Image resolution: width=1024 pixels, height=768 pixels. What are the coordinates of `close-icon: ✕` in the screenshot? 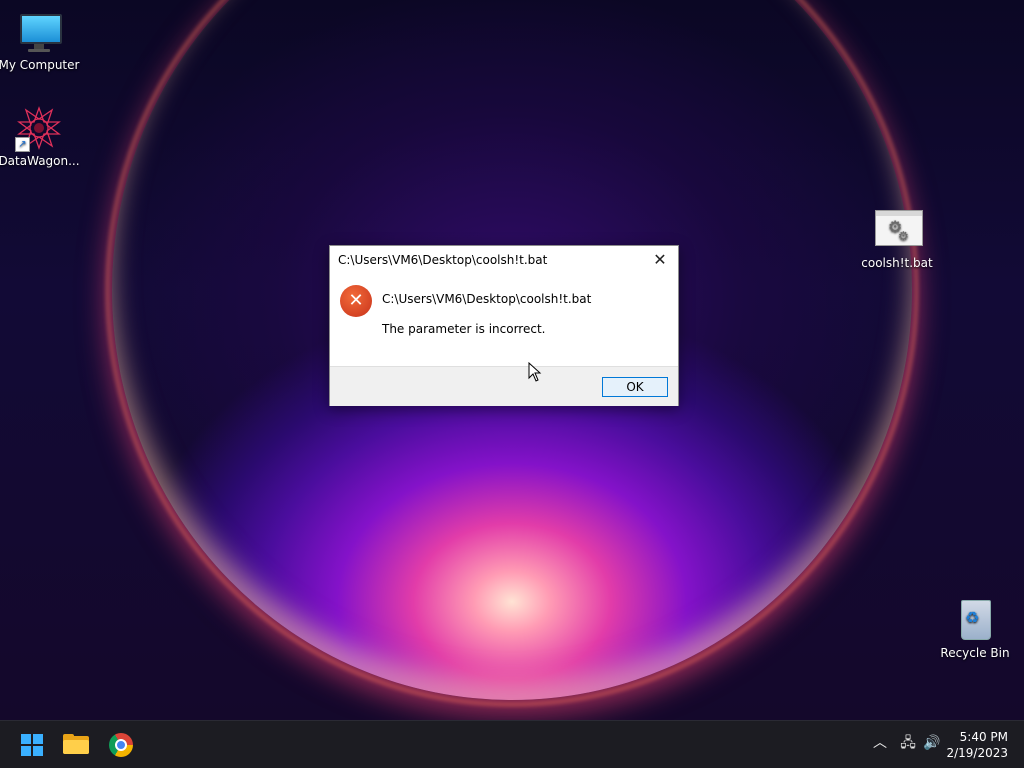 It's located at (660, 260).